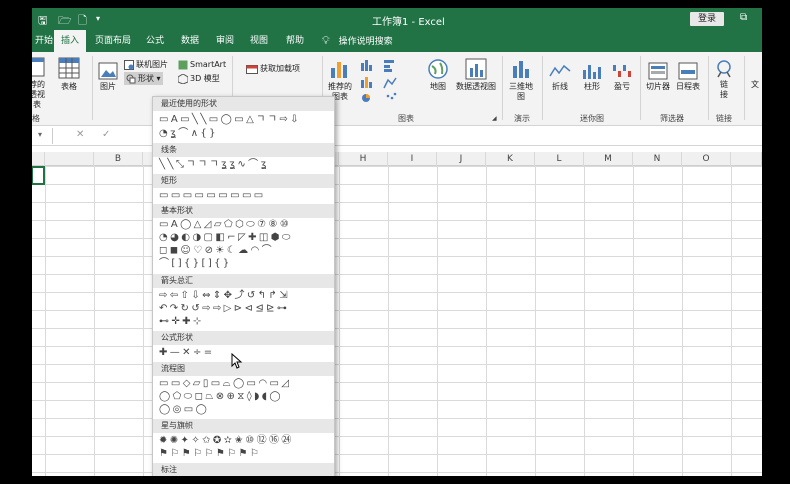 The width and height of the screenshot is (790, 484). I want to click on online-picture-icon, so click(129, 64).